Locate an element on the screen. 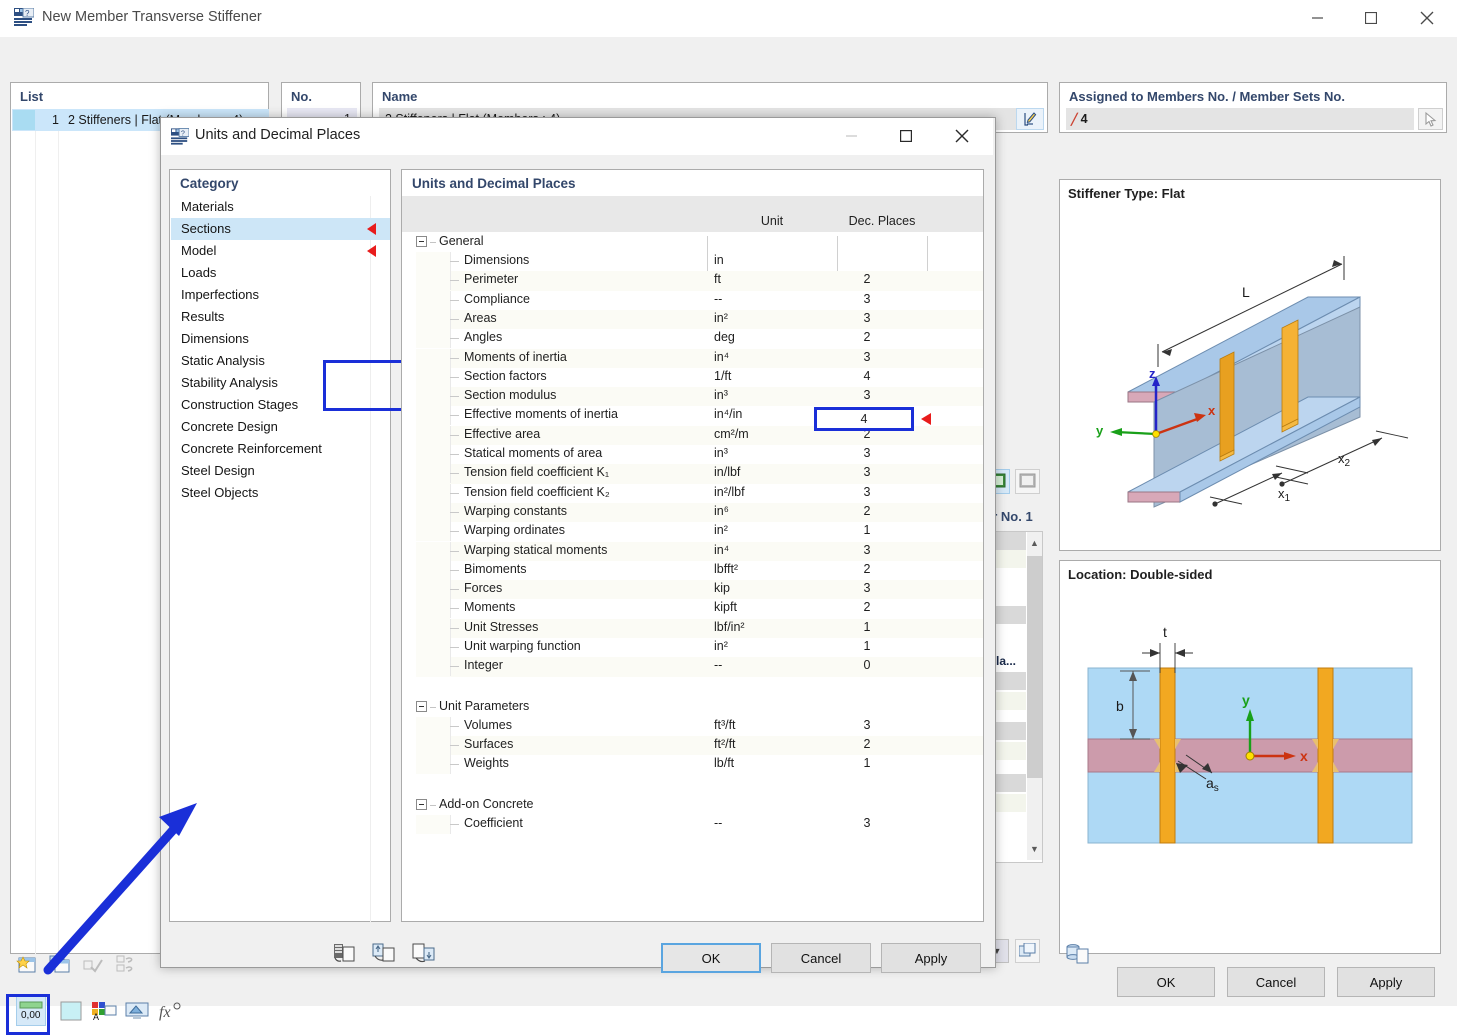  units-group-general: General is located at coordinates (699, 242).